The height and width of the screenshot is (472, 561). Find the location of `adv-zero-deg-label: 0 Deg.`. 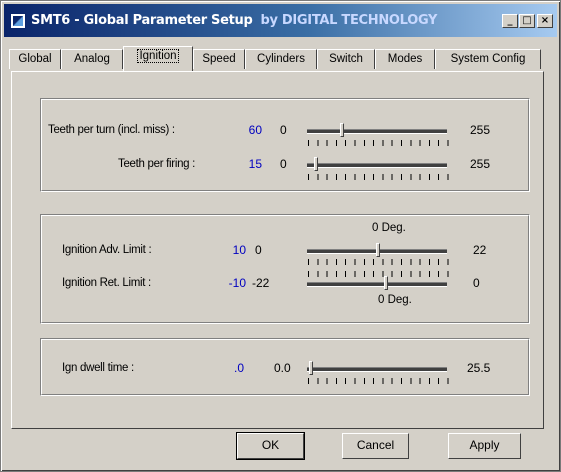

adv-zero-deg-label: 0 Deg. is located at coordinates (389, 228).